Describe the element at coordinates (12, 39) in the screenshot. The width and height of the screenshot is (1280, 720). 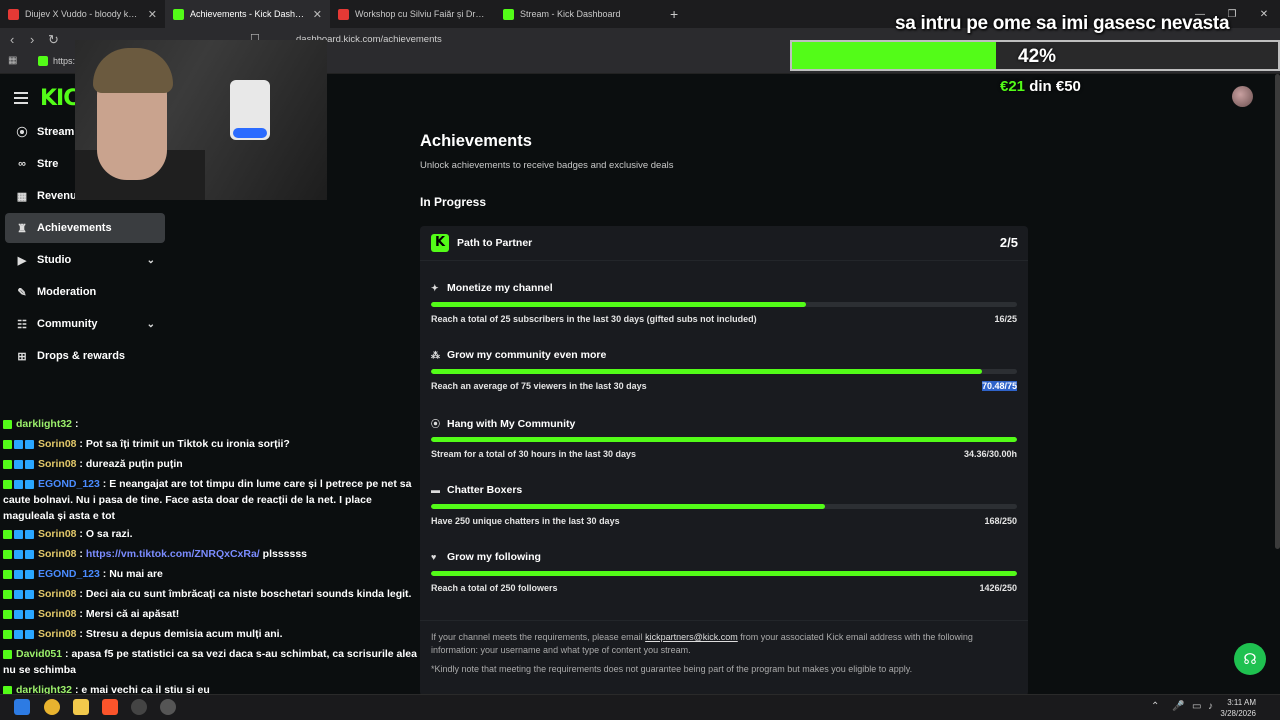
I see `back-icon: ‹` at that location.